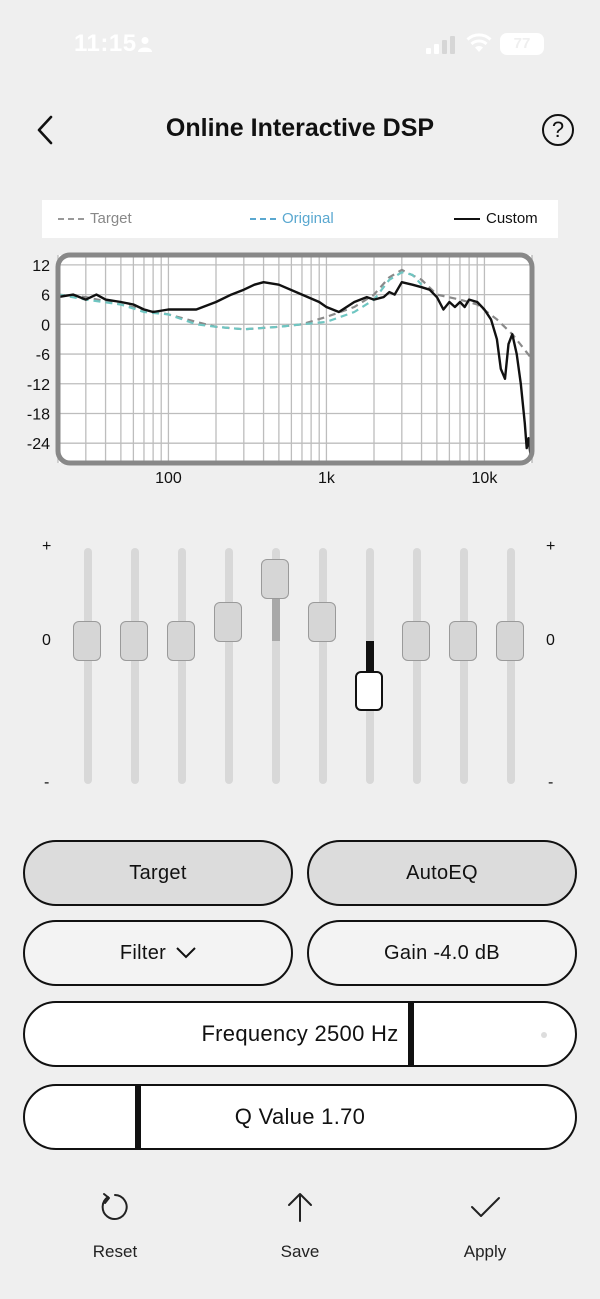  I want to click on chart-y-tick-label: 12, so click(41, 266).